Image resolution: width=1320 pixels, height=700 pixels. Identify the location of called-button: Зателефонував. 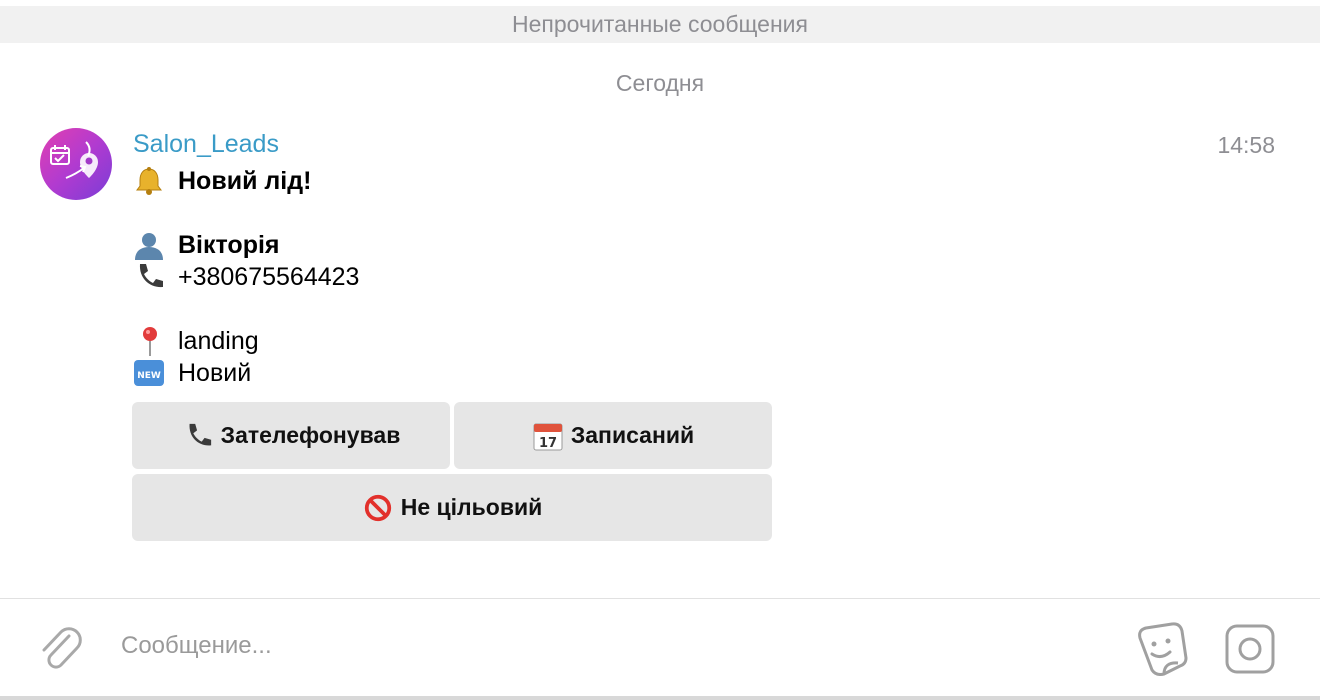
(291, 435).